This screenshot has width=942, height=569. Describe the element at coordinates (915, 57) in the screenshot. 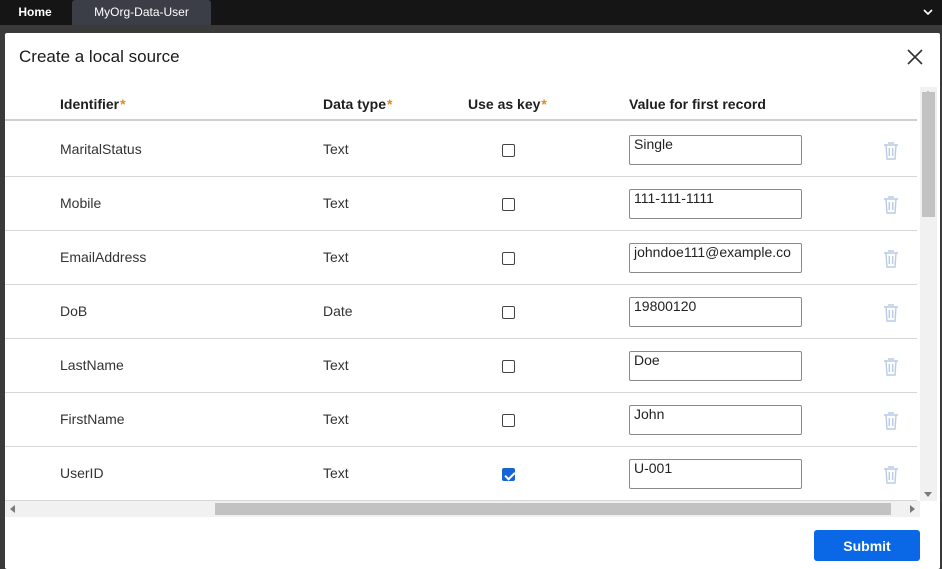

I see `close-icon` at that location.